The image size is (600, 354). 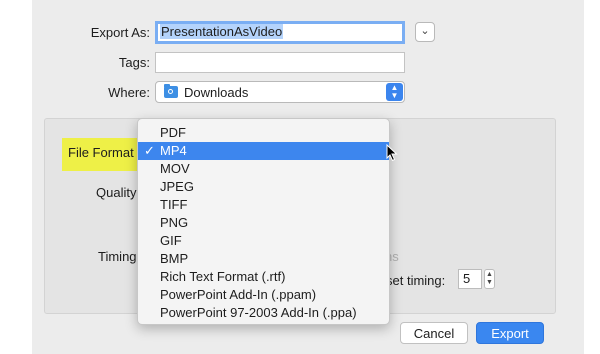 I want to click on menu-item-mov: MOV, so click(x=263, y=169).